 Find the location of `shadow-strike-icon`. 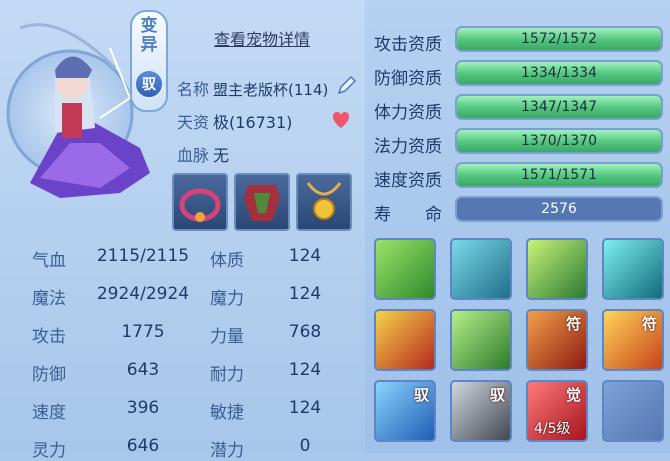

shadow-strike-icon is located at coordinates (405, 269).